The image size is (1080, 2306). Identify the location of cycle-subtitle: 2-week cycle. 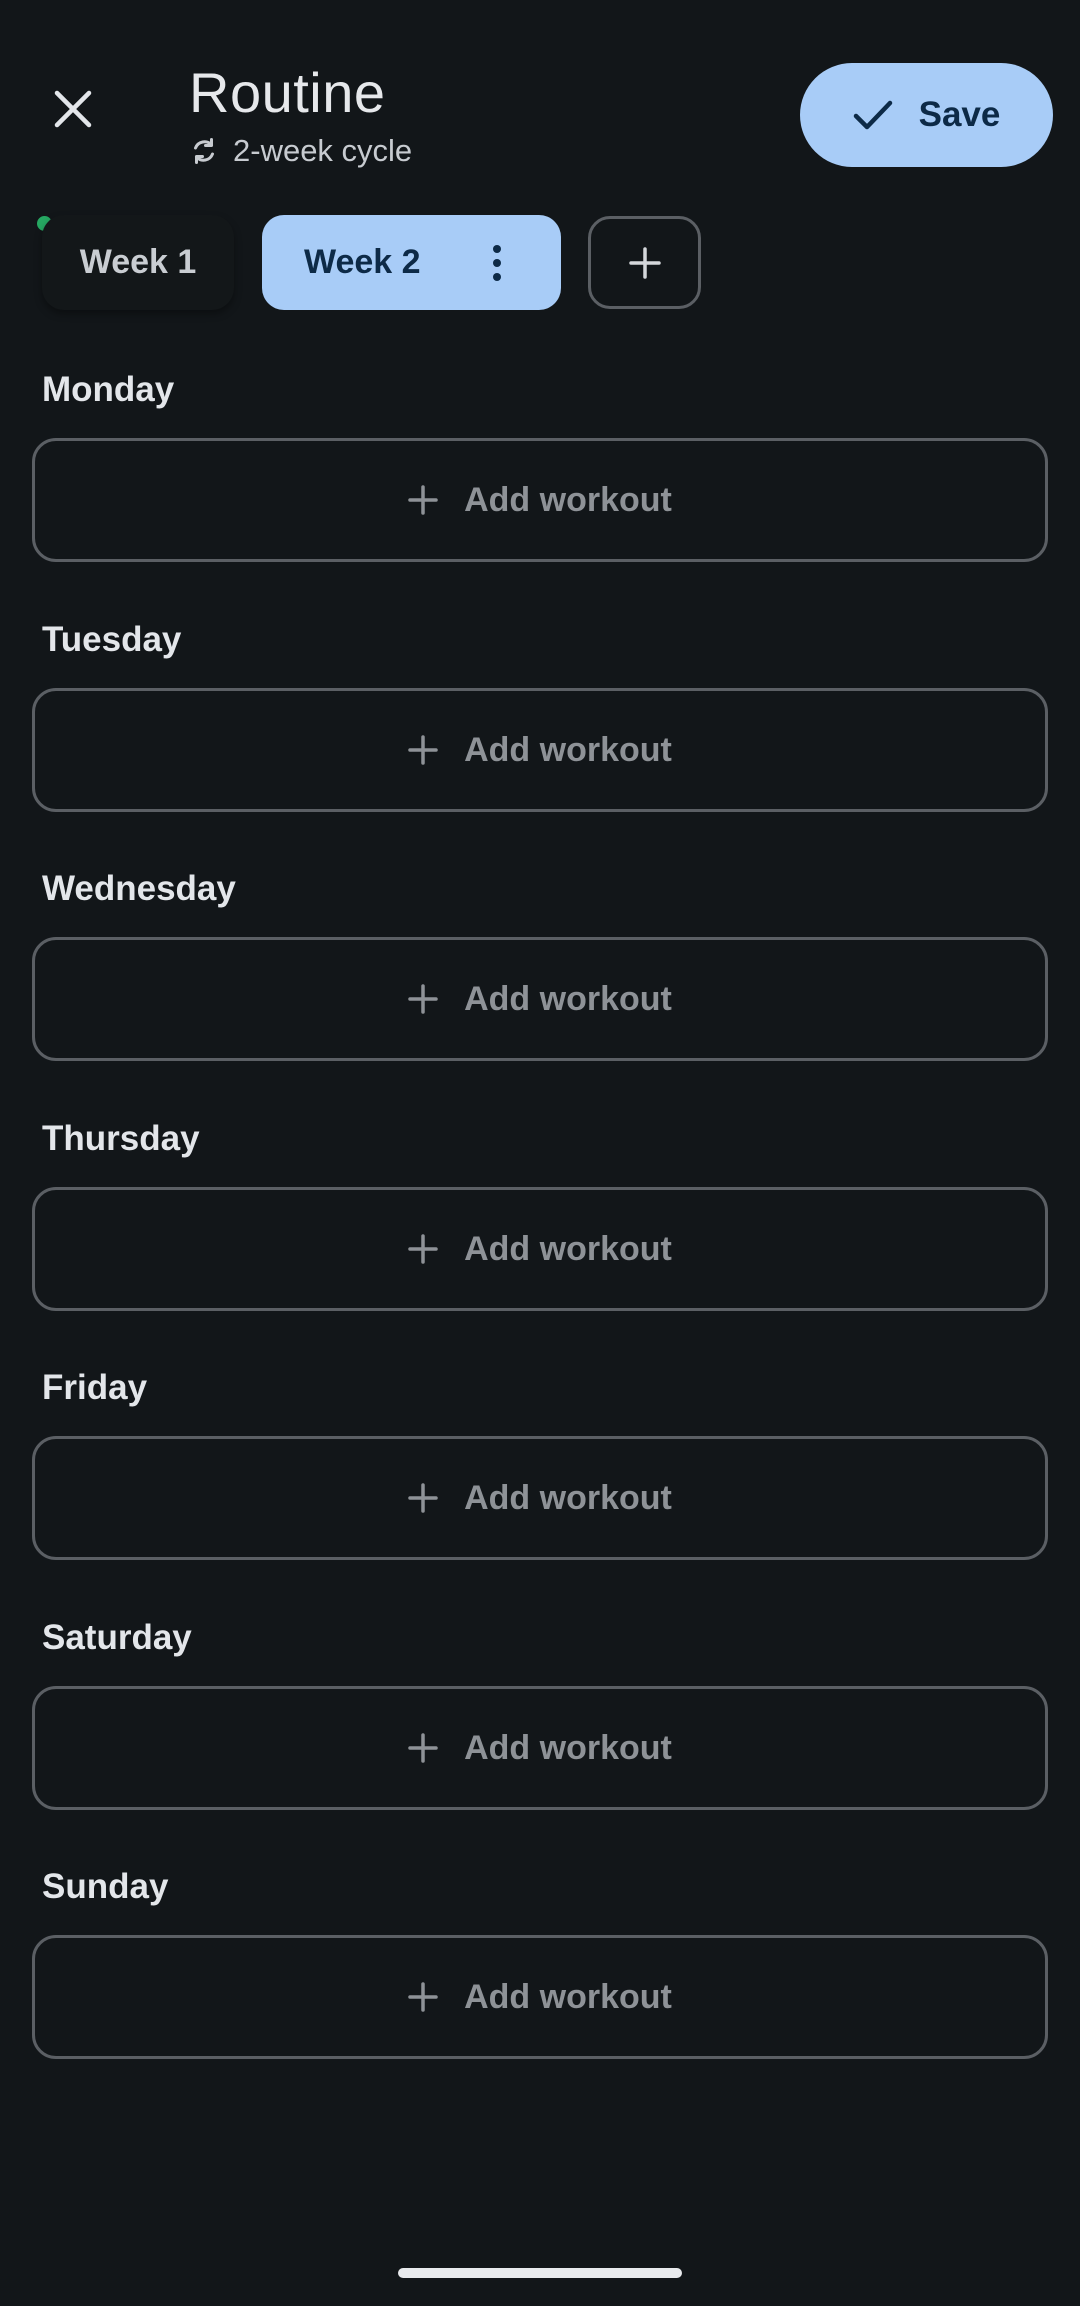
(300, 151).